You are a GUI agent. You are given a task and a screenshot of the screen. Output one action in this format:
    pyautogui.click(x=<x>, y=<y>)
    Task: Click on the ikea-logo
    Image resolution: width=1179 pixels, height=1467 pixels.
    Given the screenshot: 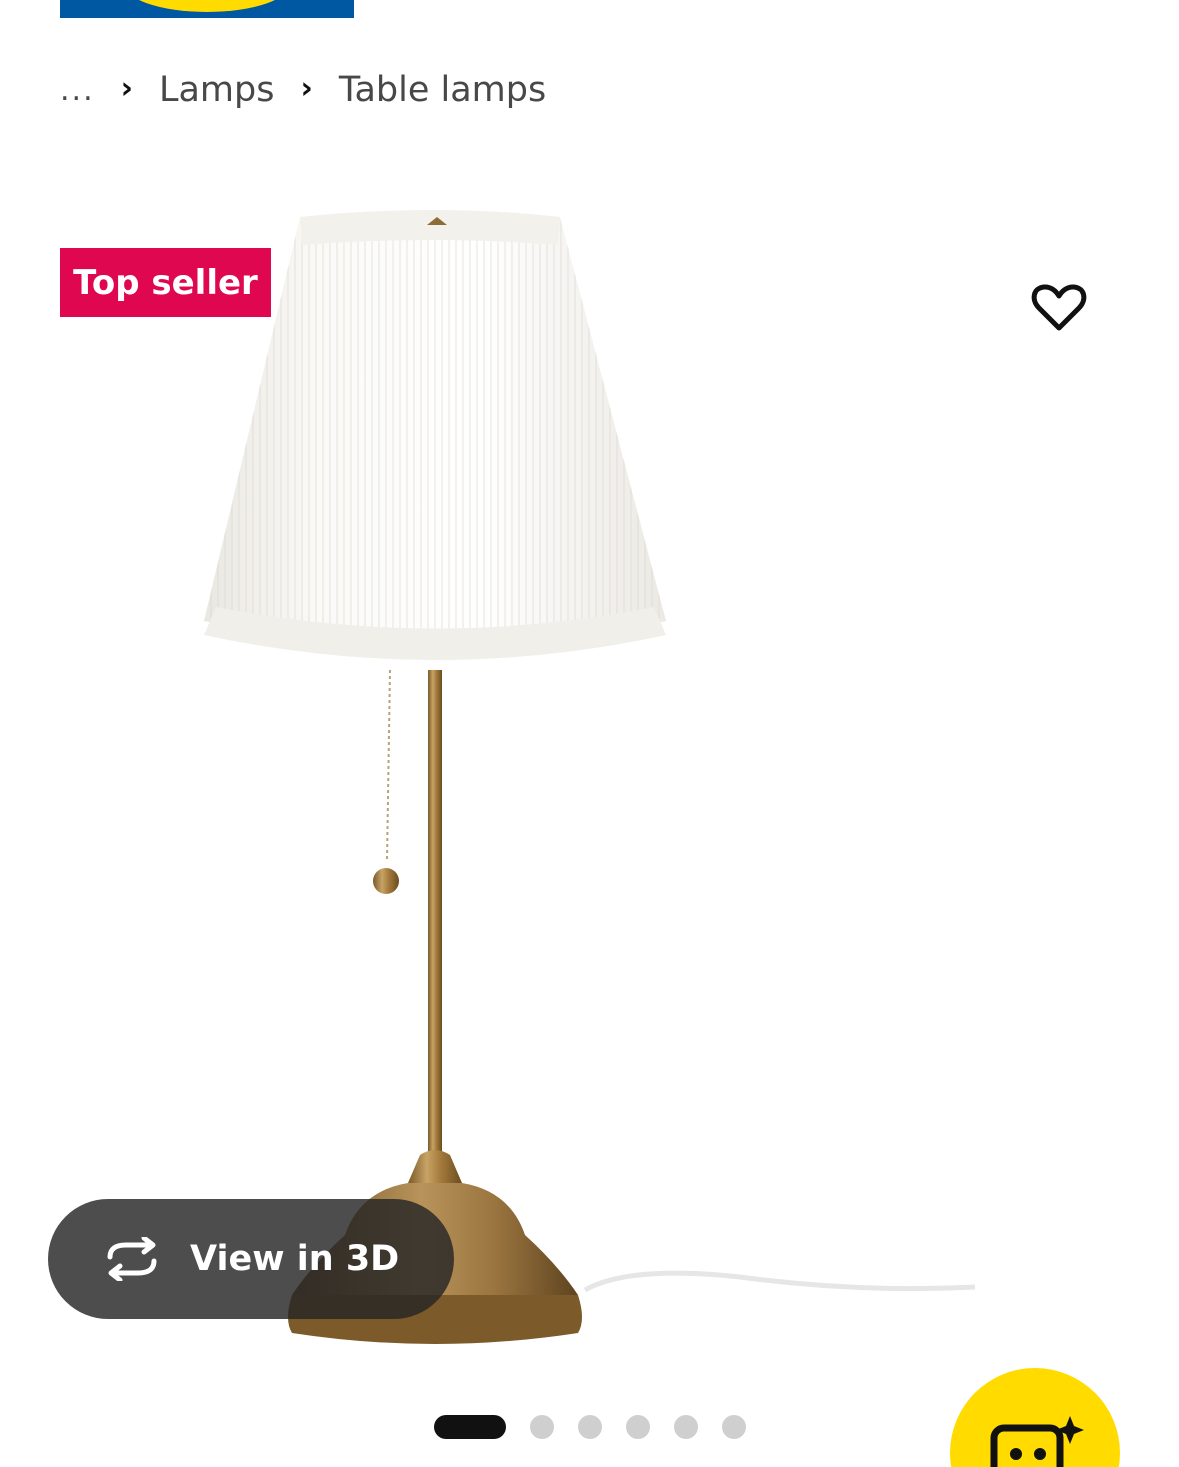 What is the action you would take?
    pyautogui.click(x=207, y=9)
    